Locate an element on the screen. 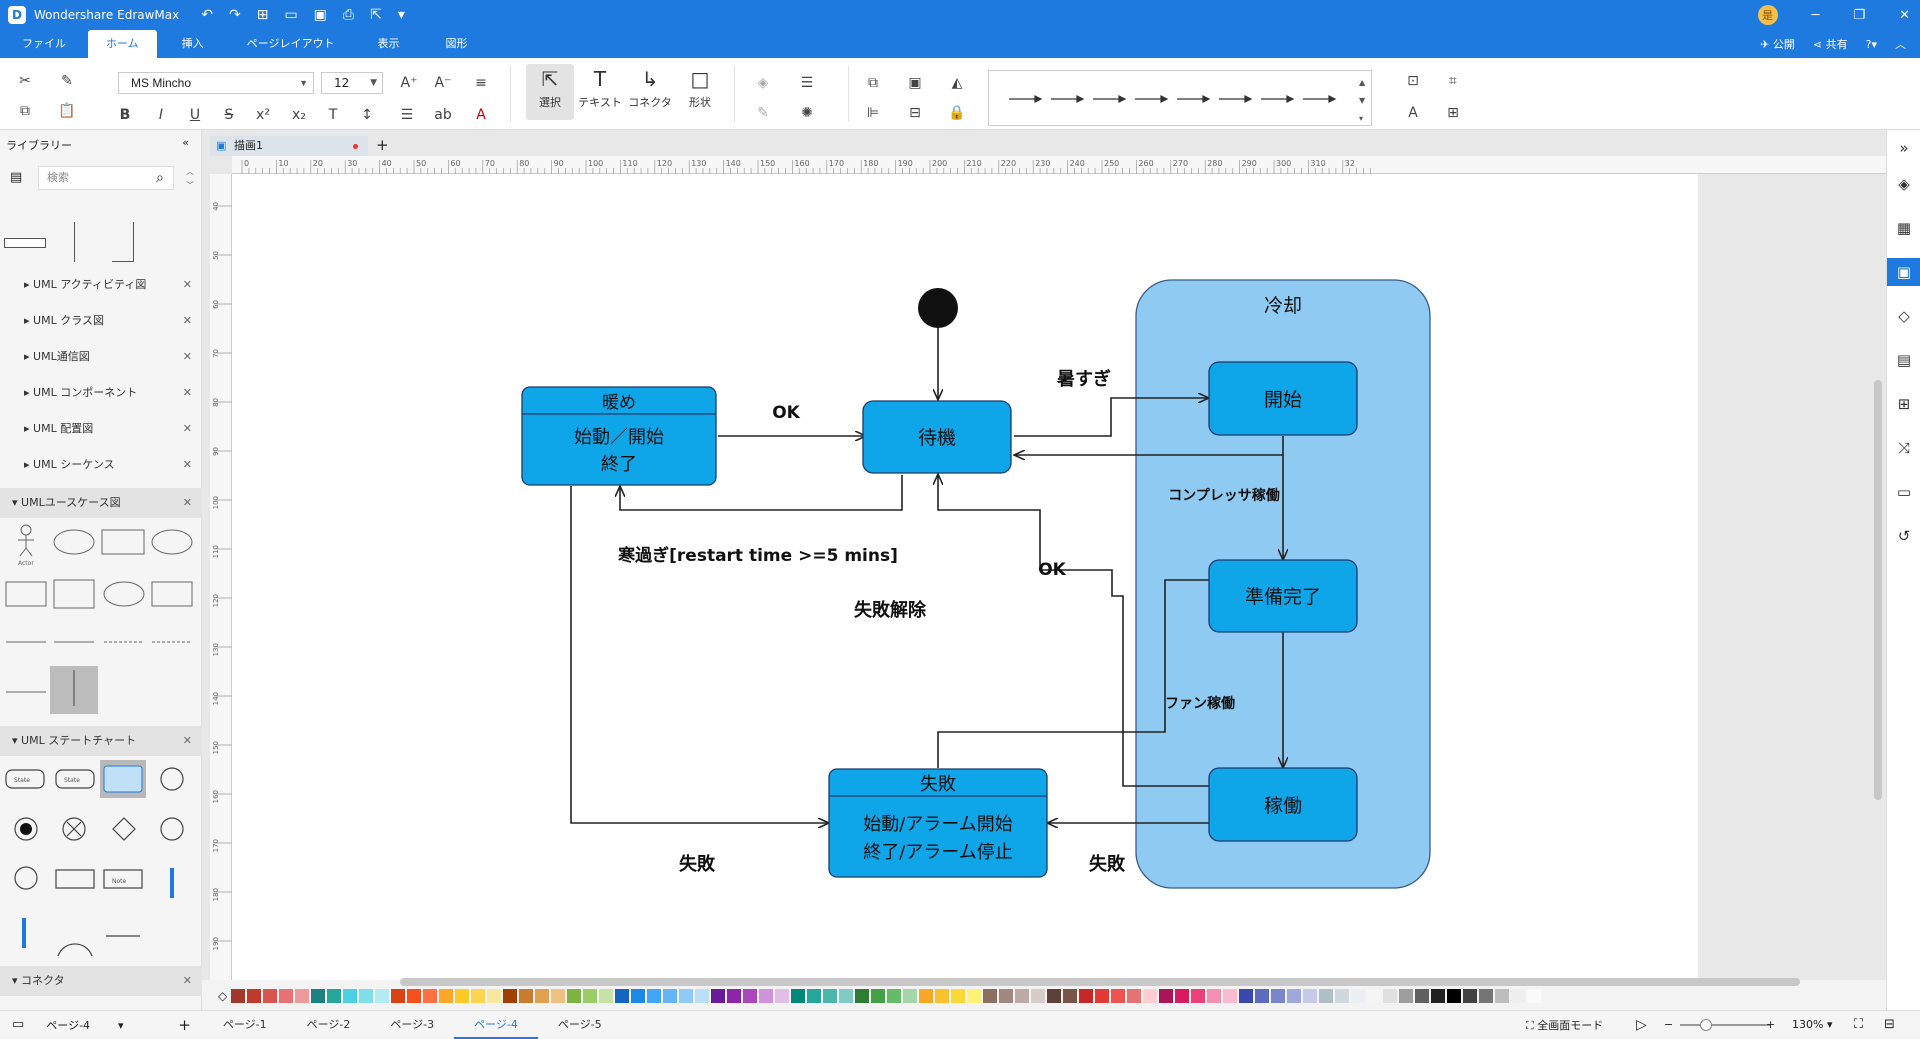 The width and height of the screenshot is (1920, 1039). fail-state: 失敗 始動/アラーム開始 終了/アラーム停止 is located at coordinates (938, 823).